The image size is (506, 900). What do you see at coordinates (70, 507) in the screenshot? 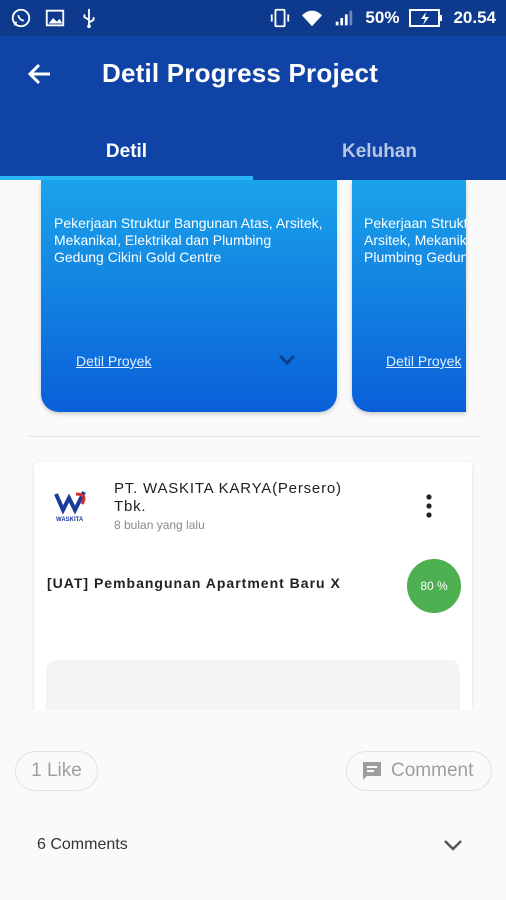
I see `waskita-logo: WASKITA` at bounding box center [70, 507].